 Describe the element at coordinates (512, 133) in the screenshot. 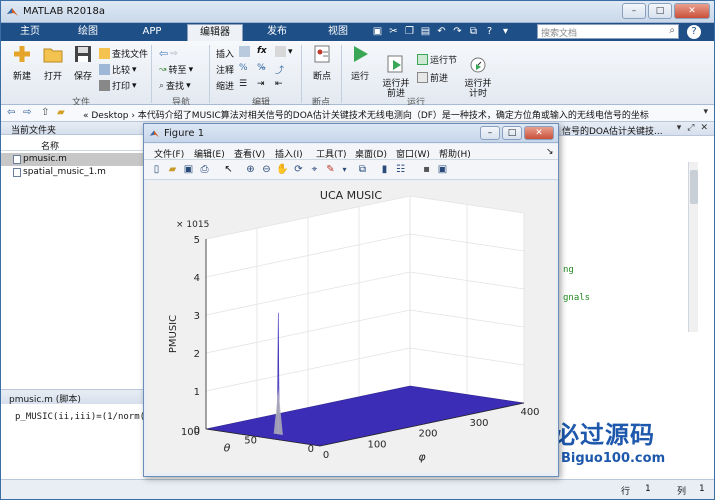

I see `figure-maximize-button: □` at that location.